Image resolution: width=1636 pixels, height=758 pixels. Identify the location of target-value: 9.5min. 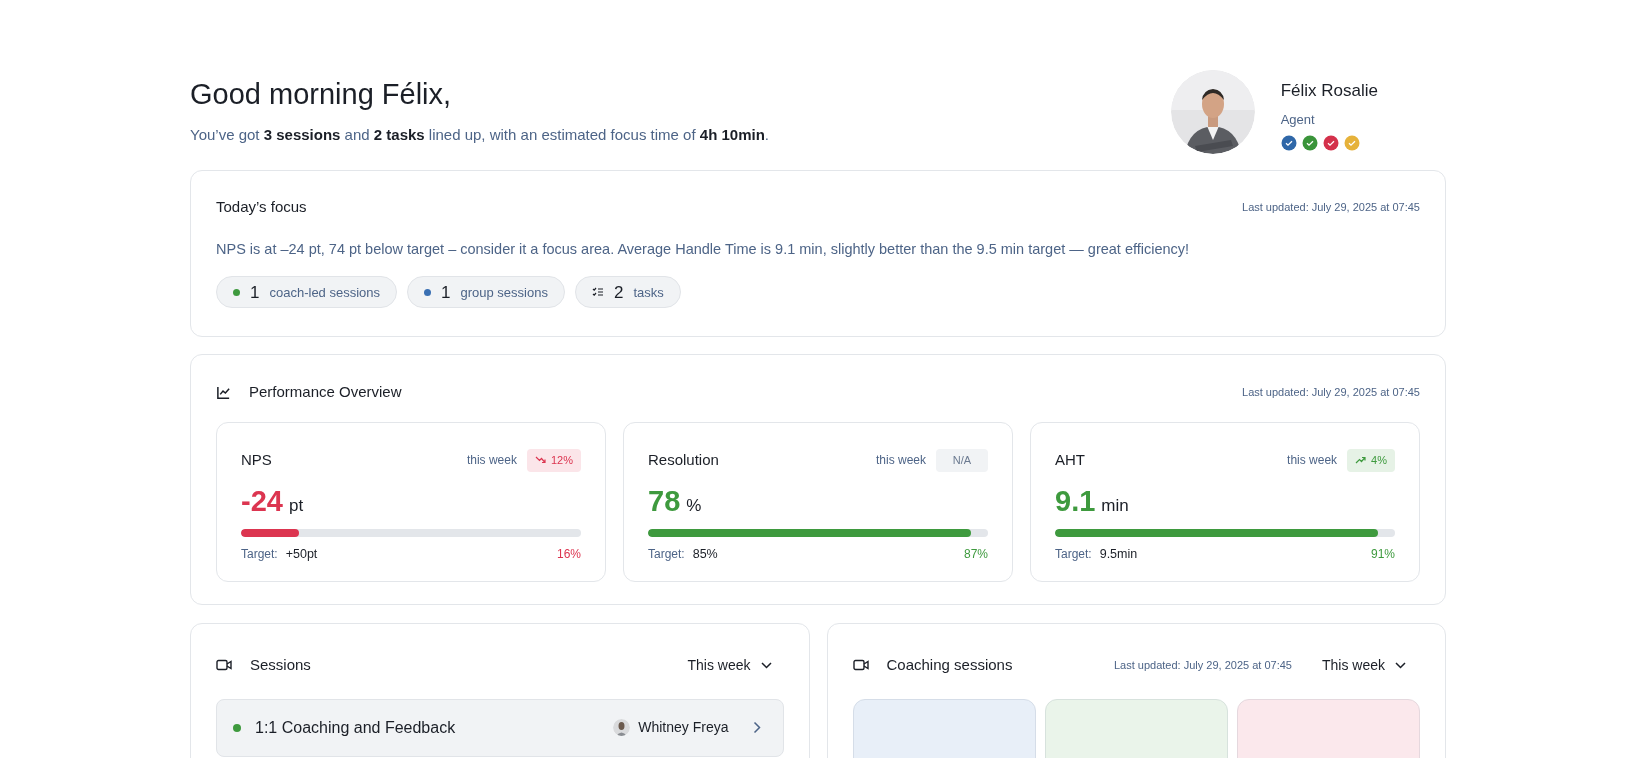
(1118, 554).